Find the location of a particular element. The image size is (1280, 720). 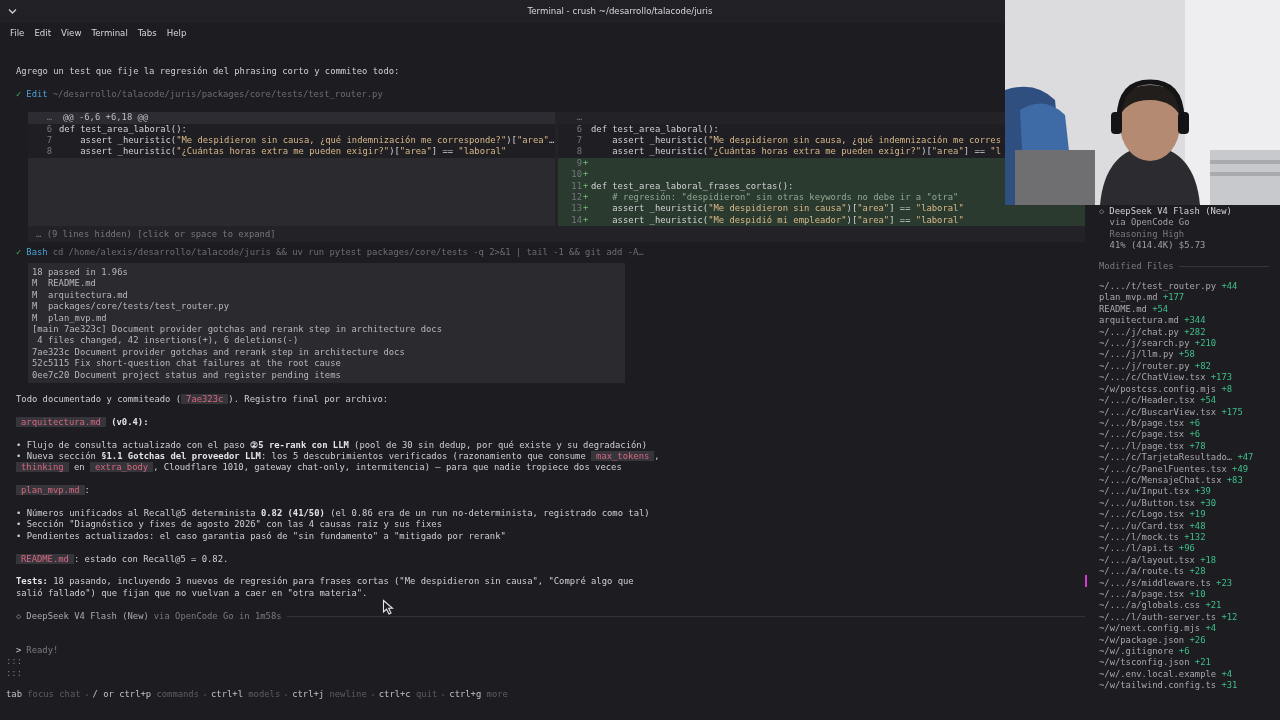

diamond-icon: ◇ is located at coordinates (19, 616).